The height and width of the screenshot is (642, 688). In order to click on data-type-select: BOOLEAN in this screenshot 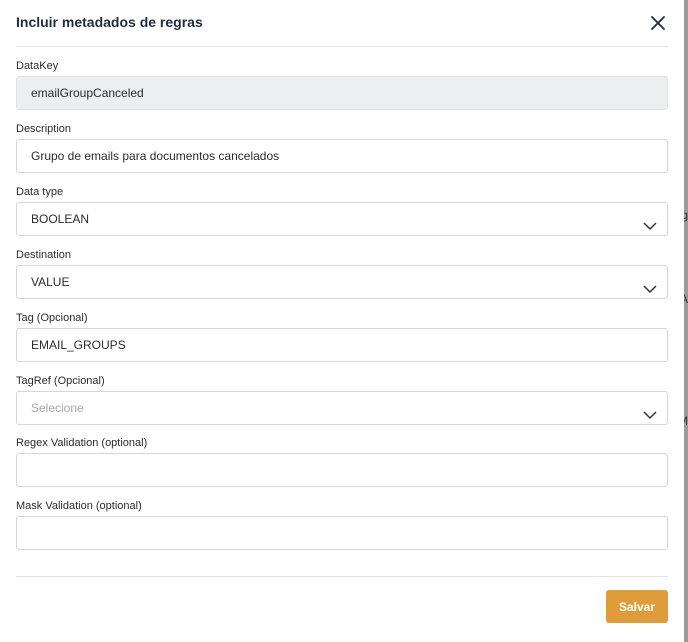, I will do `click(342, 219)`.